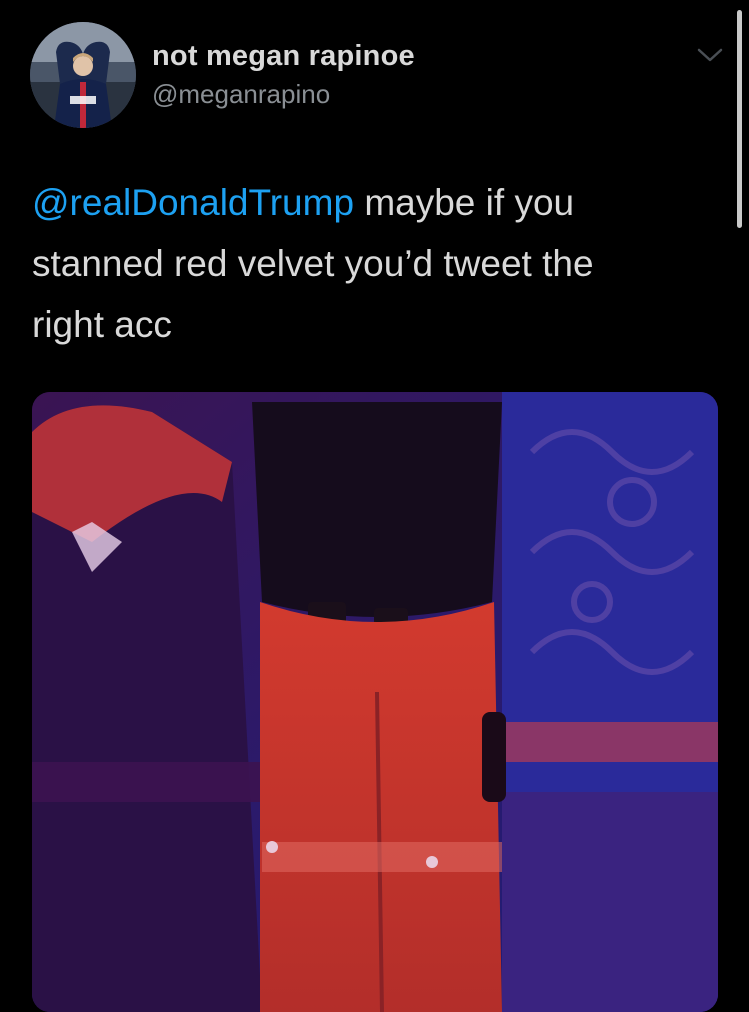 This screenshot has width=749, height=1012. I want to click on mention-link: @realDonaldTrump, so click(193, 202).